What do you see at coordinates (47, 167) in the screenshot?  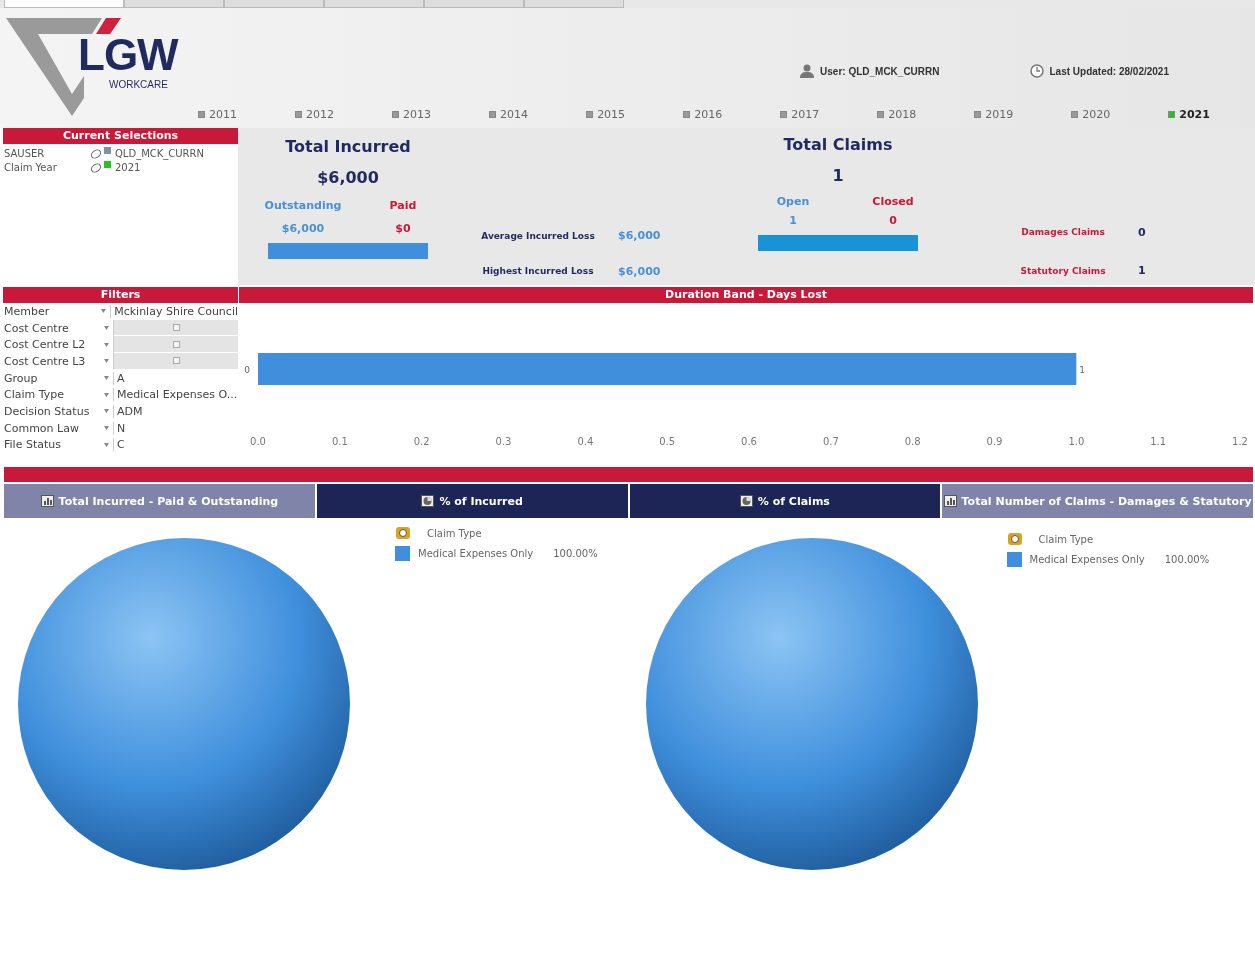 I see `selection-field: Claim Year` at bounding box center [47, 167].